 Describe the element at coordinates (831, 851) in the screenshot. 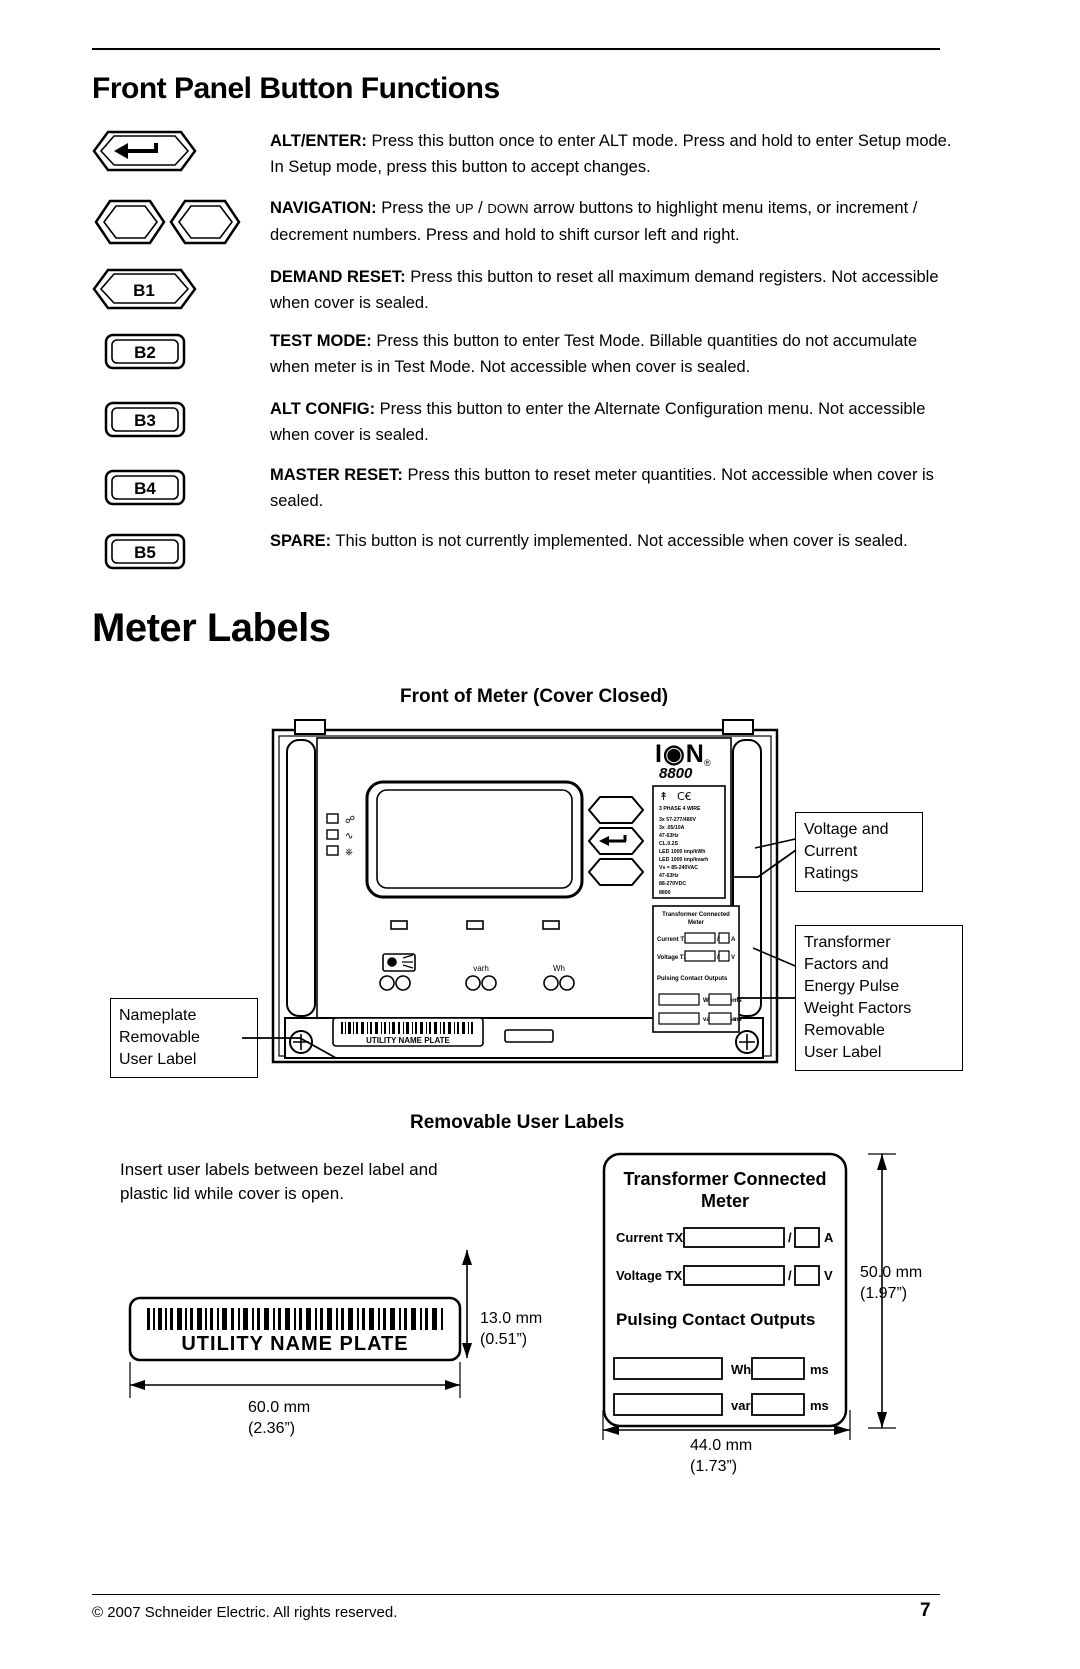

I see `callout-vc-line-2: Current` at that location.